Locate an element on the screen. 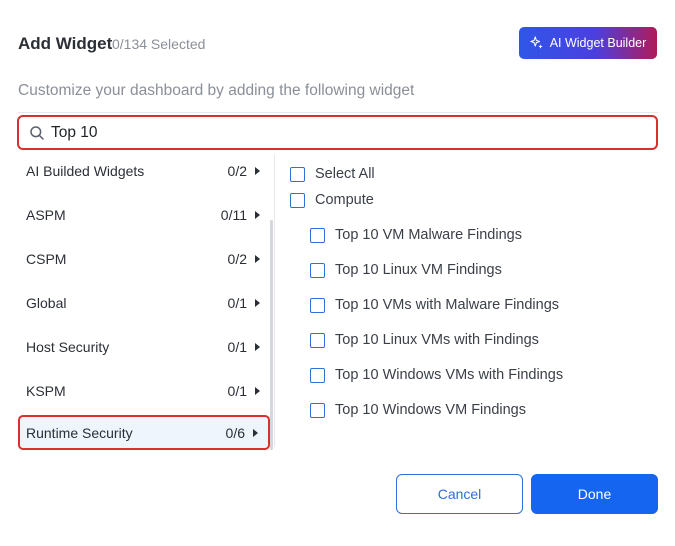  widget-checkbox-row: Top 10 Windows VM Findings is located at coordinates (418, 410).